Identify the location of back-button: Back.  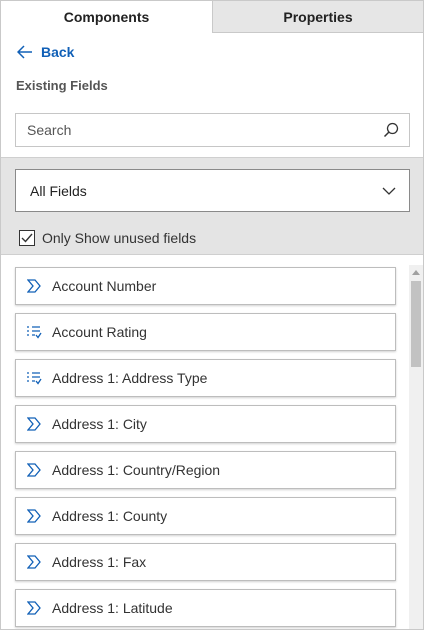
(45, 52).